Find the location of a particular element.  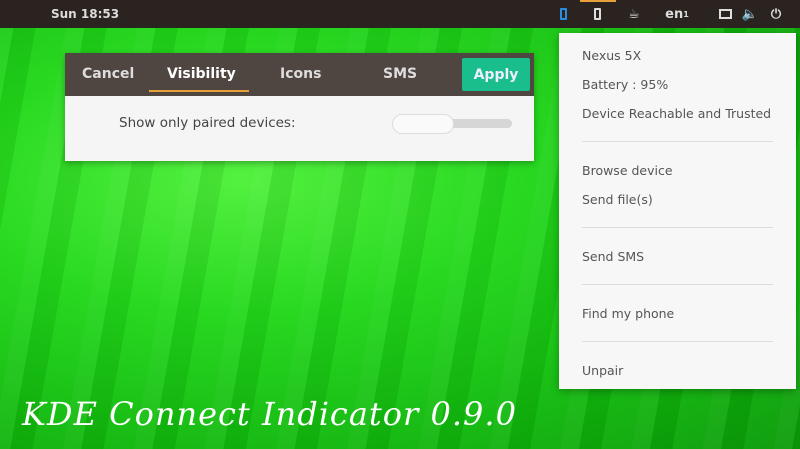

tab-visibility: Visibility is located at coordinates (201, 74).